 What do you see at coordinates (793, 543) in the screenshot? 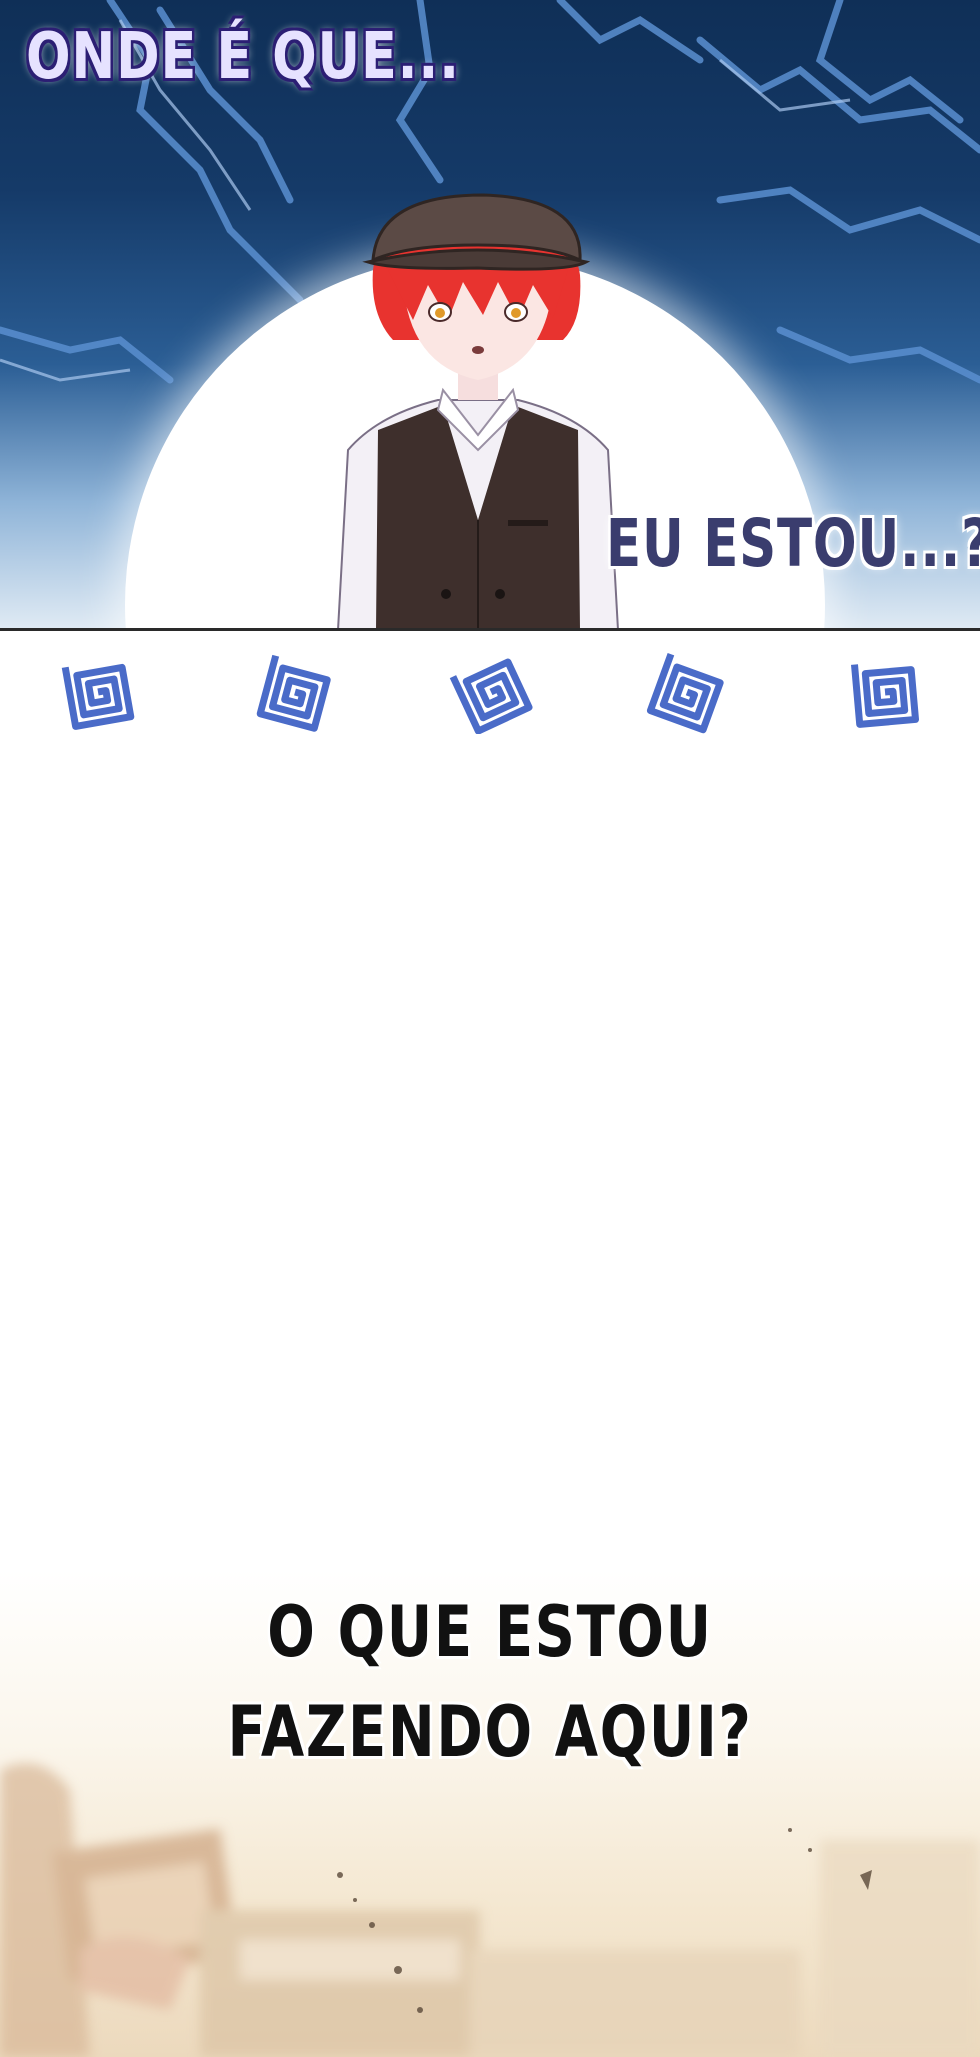
I see `caption-eu-estou: EU ESTOU...?` at bounding box center [793, 543].